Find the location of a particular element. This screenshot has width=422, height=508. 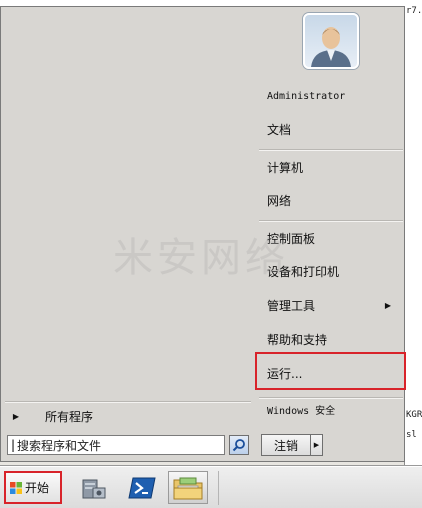

user-avatar is located at coordinates (331, 41).